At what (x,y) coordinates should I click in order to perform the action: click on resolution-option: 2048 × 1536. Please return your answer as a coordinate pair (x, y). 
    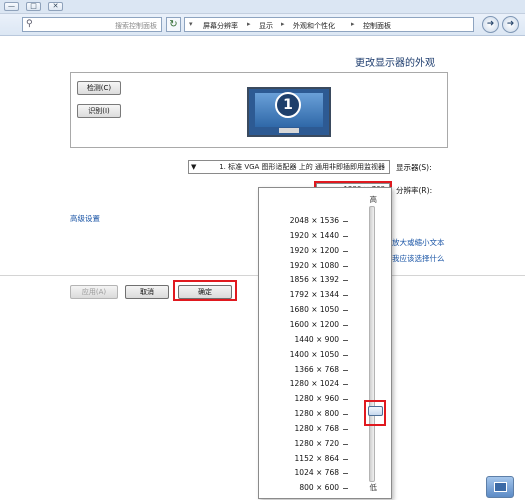
    Looking at the image, I should click on (309, 220).